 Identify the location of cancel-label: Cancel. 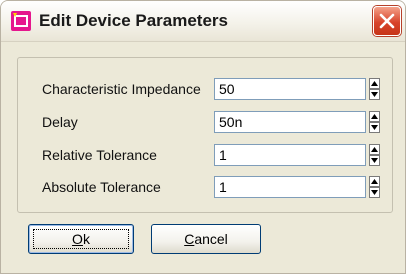
(206, 239).